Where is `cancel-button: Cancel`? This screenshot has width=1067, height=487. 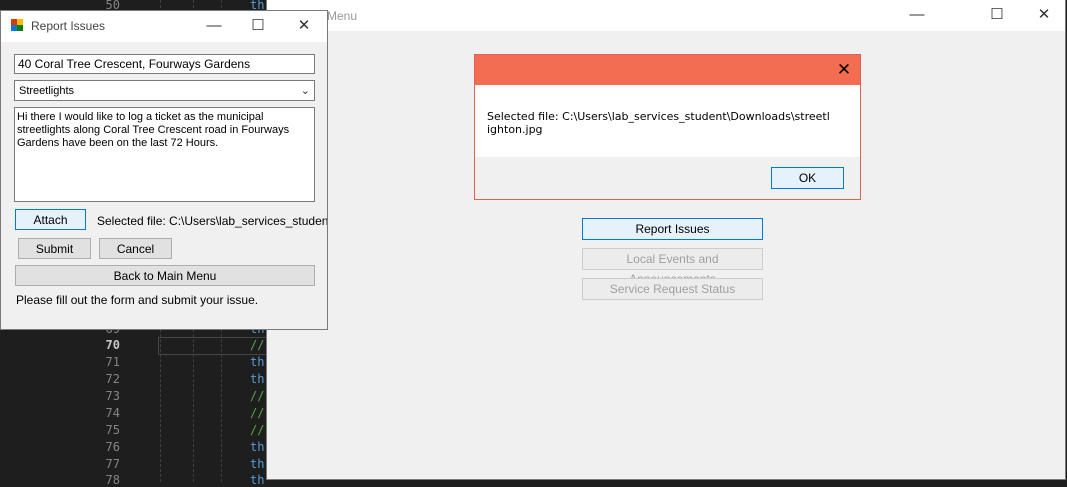
cancel-button: Cancel is located at coordinates (135, 248).